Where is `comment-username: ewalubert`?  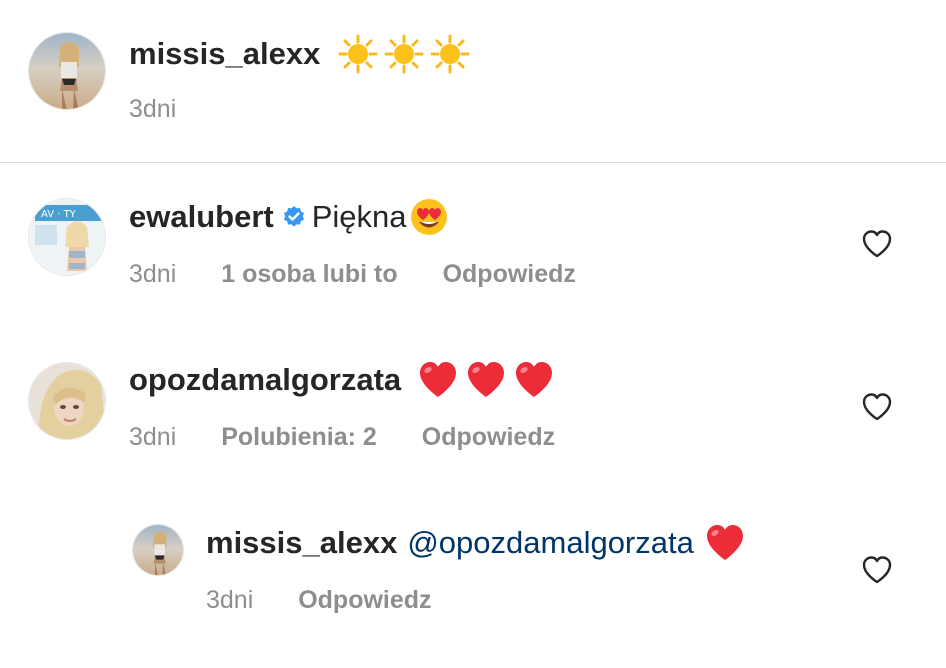
comment-username: ewalubert is located at coordinates (201, 217).